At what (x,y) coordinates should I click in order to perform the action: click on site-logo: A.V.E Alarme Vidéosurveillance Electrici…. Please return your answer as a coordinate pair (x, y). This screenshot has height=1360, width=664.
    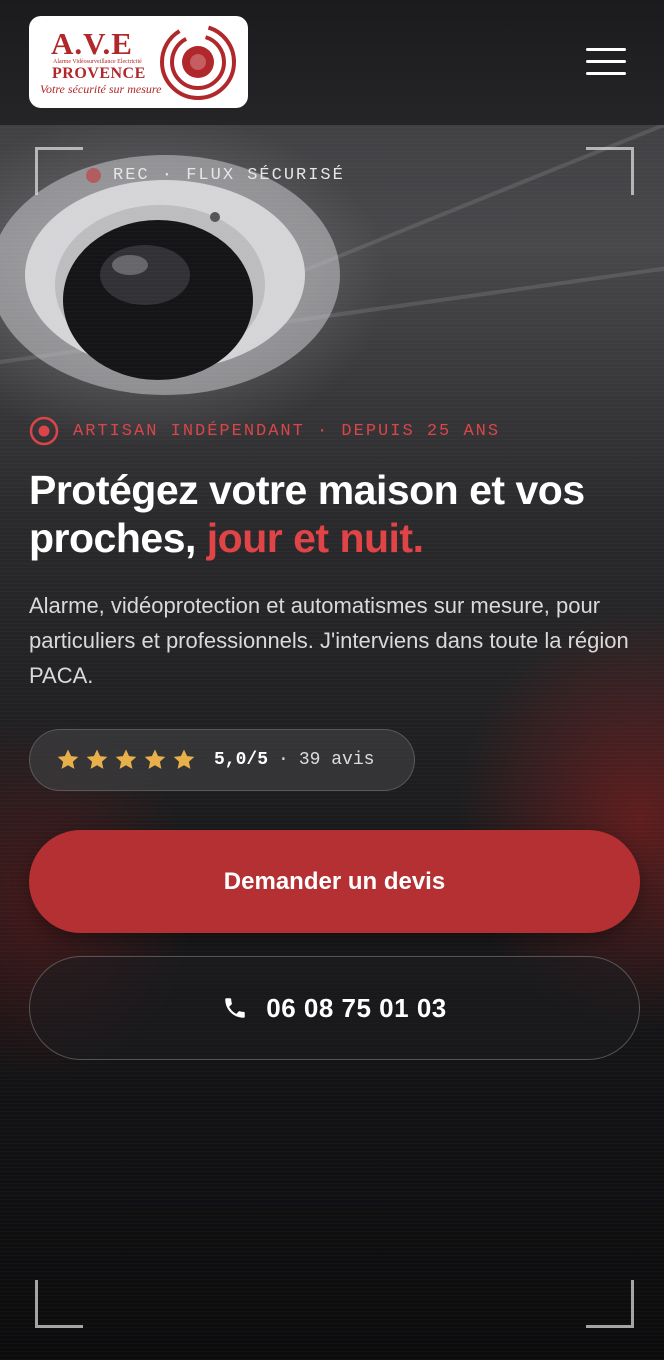
    Looking at the image, I should click on (138, 62).